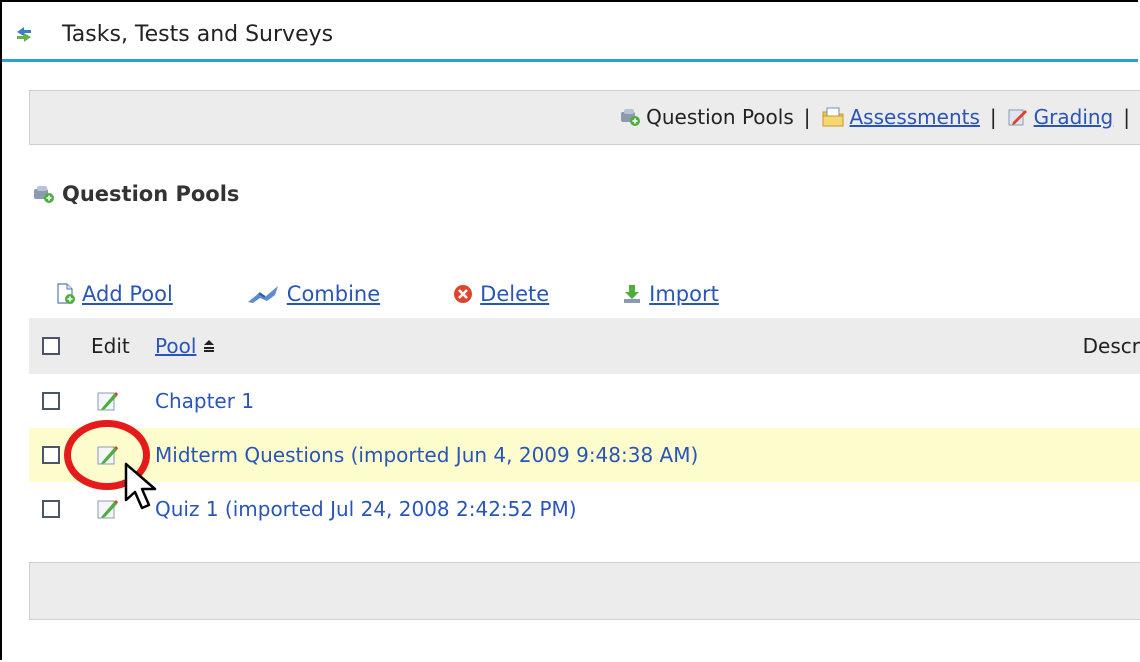 This screenshot has height=662, width=1140. I want to click on import-action: Import, so click(670, 294).